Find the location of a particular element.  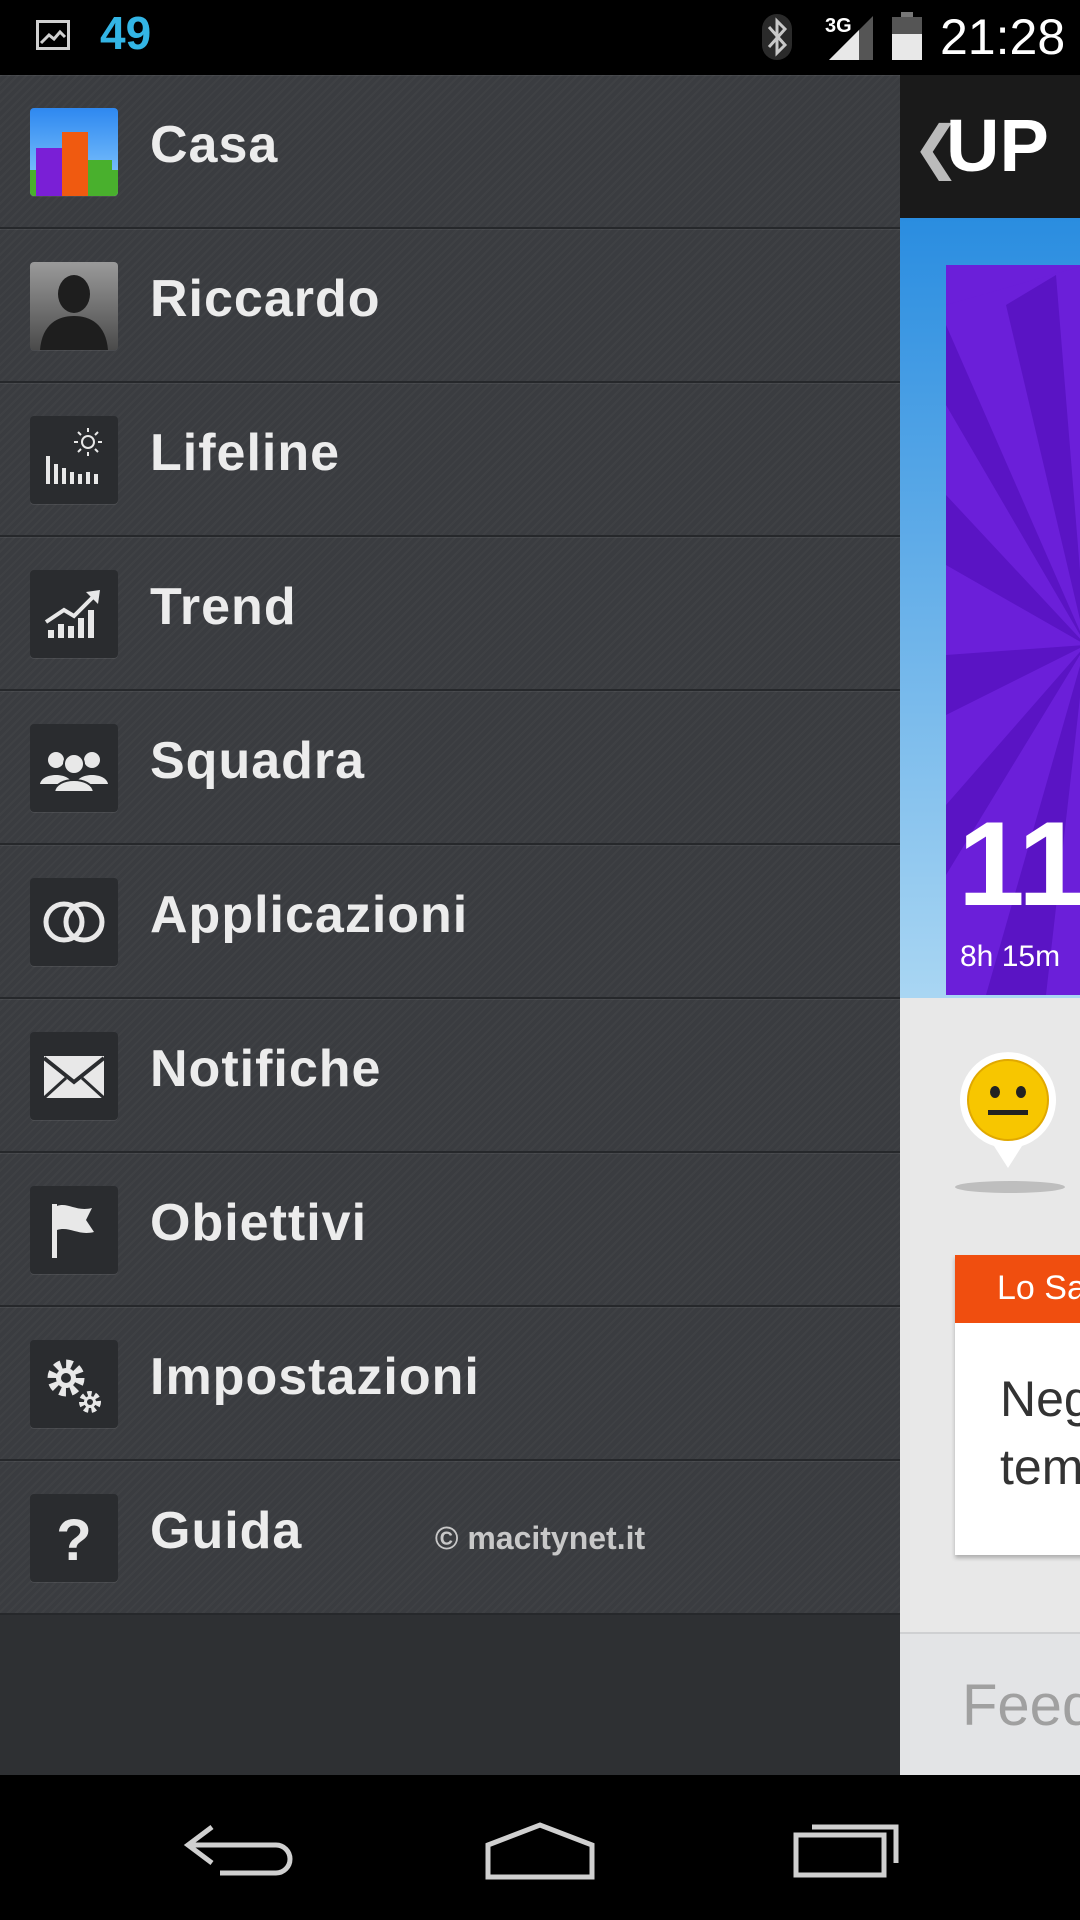

drawer-item-riccardo: Riccardo is located at coordinates (450, 306).